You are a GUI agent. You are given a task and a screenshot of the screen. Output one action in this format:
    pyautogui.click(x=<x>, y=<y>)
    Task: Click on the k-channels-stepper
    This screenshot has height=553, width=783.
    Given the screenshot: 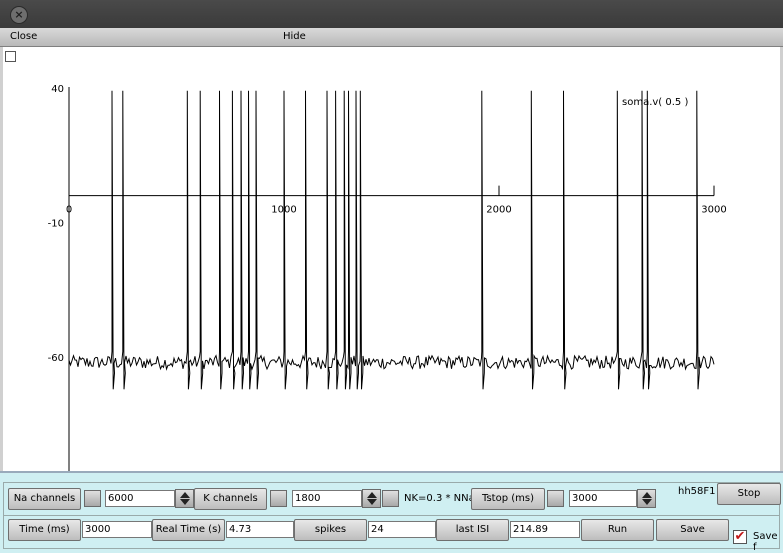 What is the action you would take?
    pyautogui.click(x=371, y=498)
    